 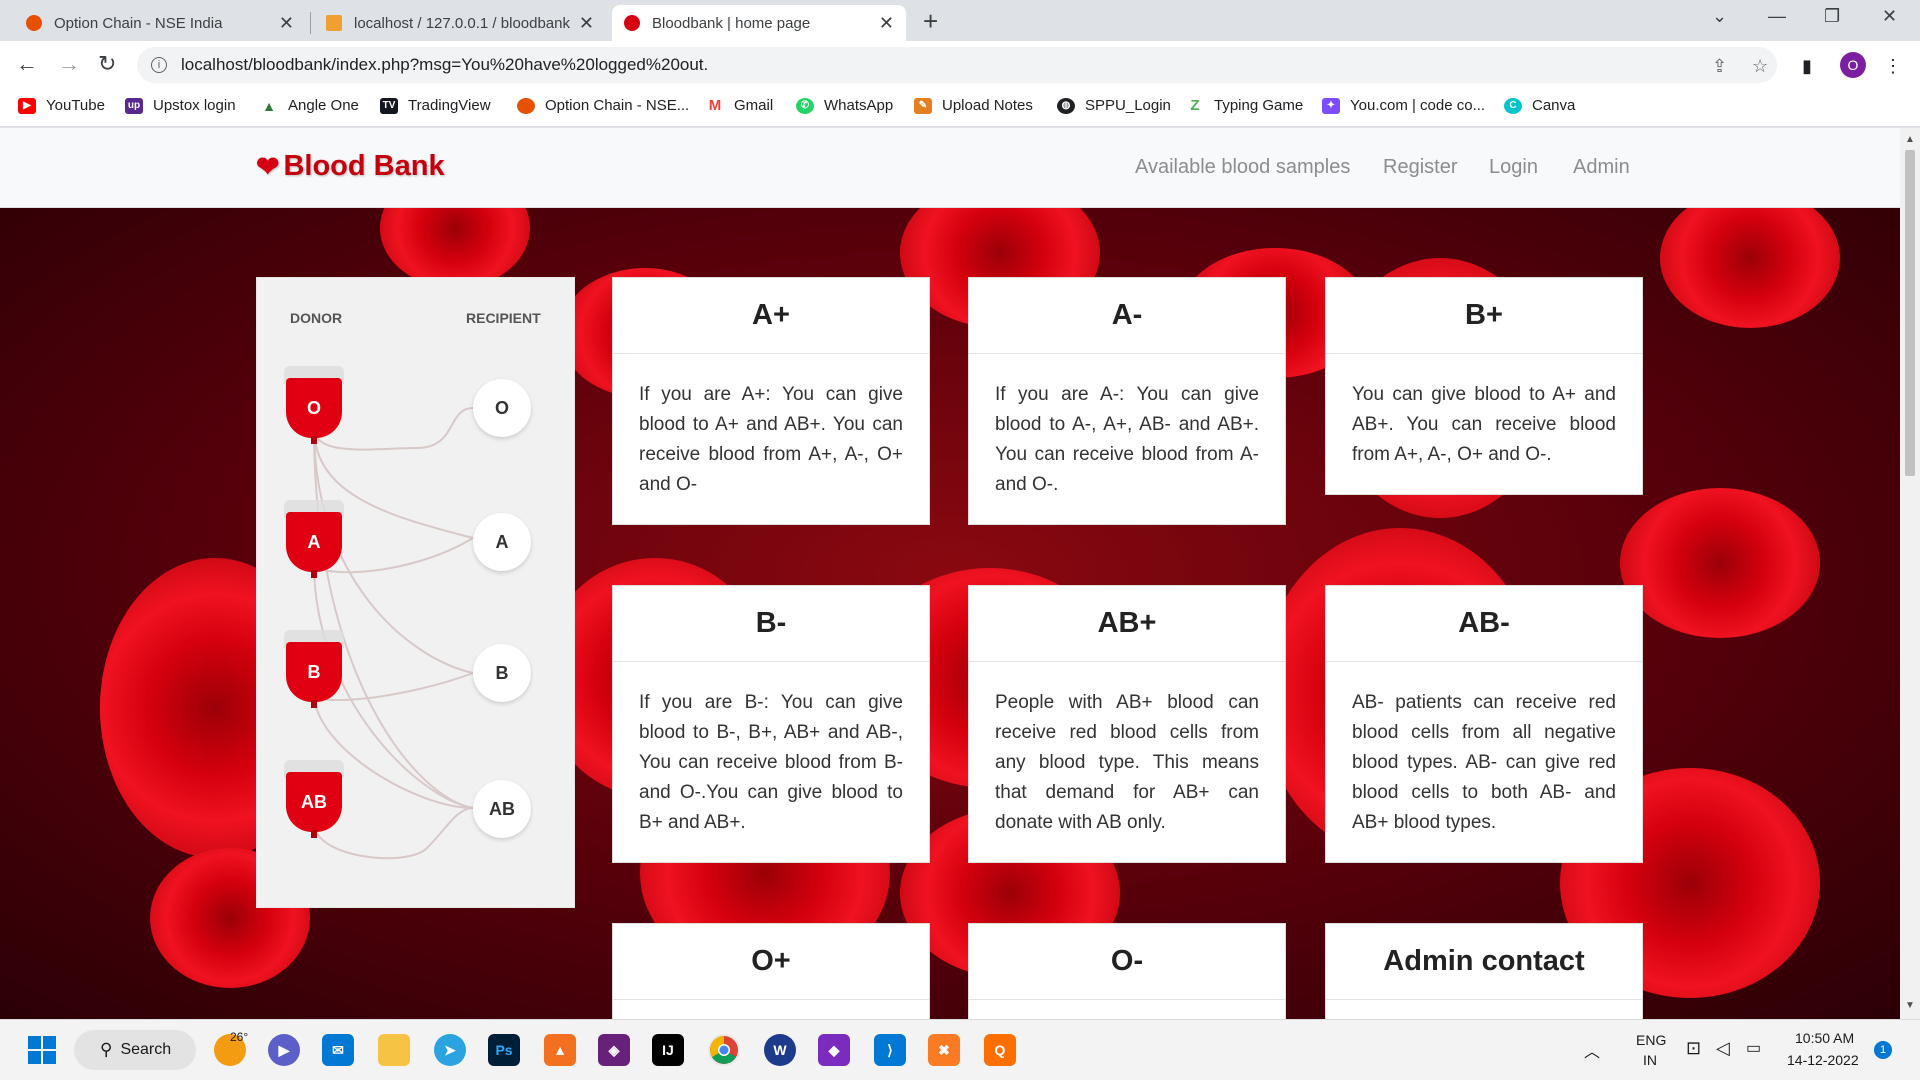 I want to click on forward-button: →, so click(x=69, y=64).